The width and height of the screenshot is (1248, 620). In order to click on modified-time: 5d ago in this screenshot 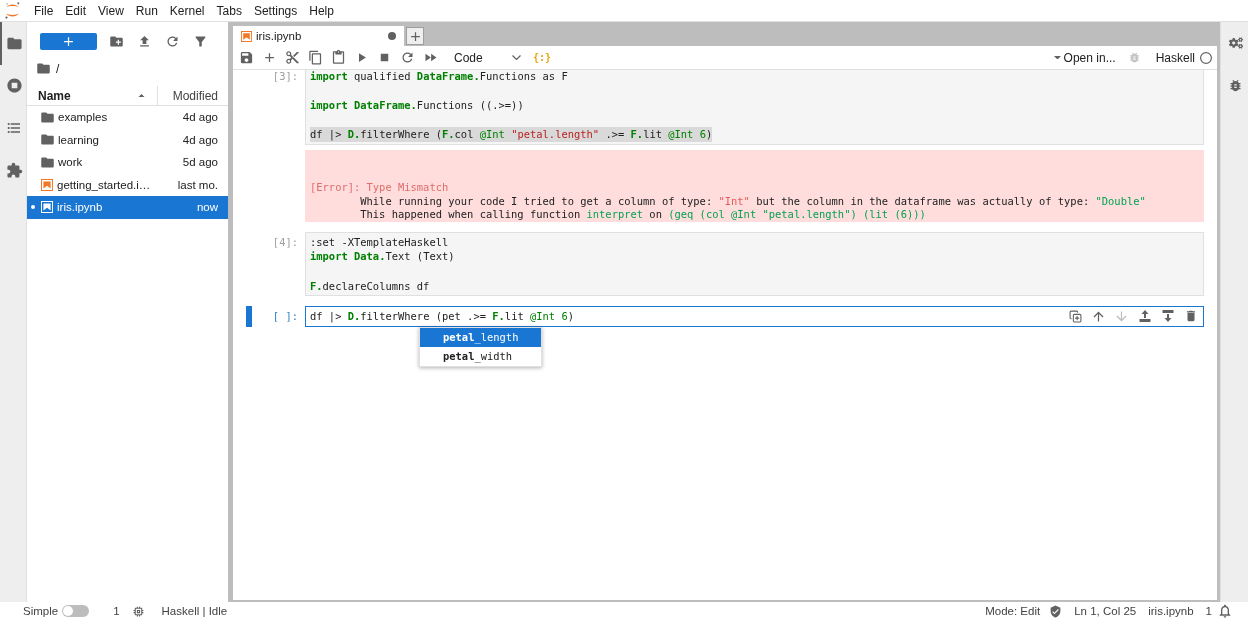, I will do `click(200, 162)`.